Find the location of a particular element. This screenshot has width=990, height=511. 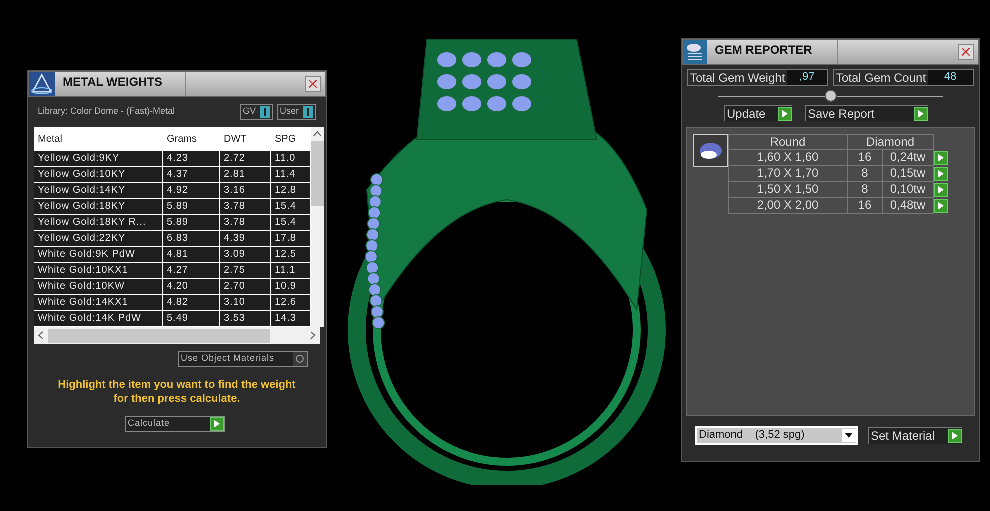

table-cell: Yellow Gold:18KY is located at coordinates (98, 206).